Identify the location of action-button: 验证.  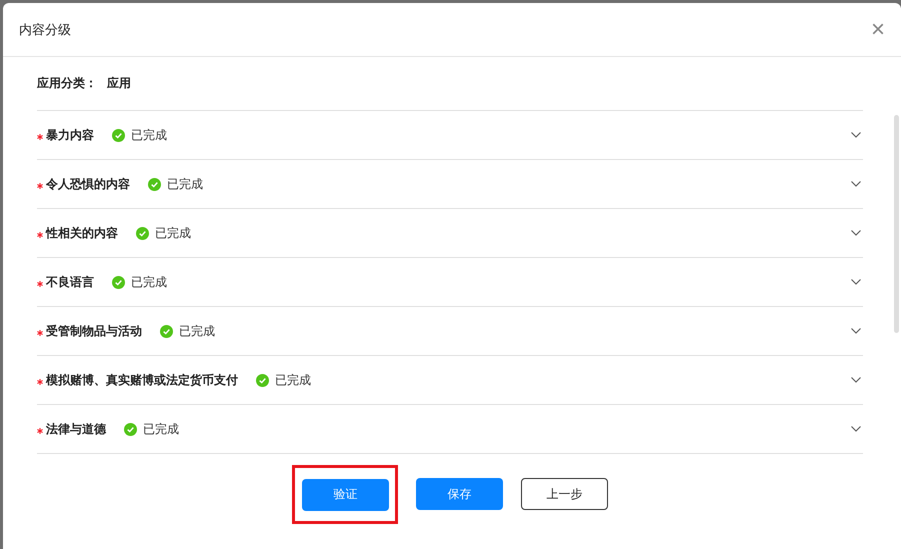
(345, 494).